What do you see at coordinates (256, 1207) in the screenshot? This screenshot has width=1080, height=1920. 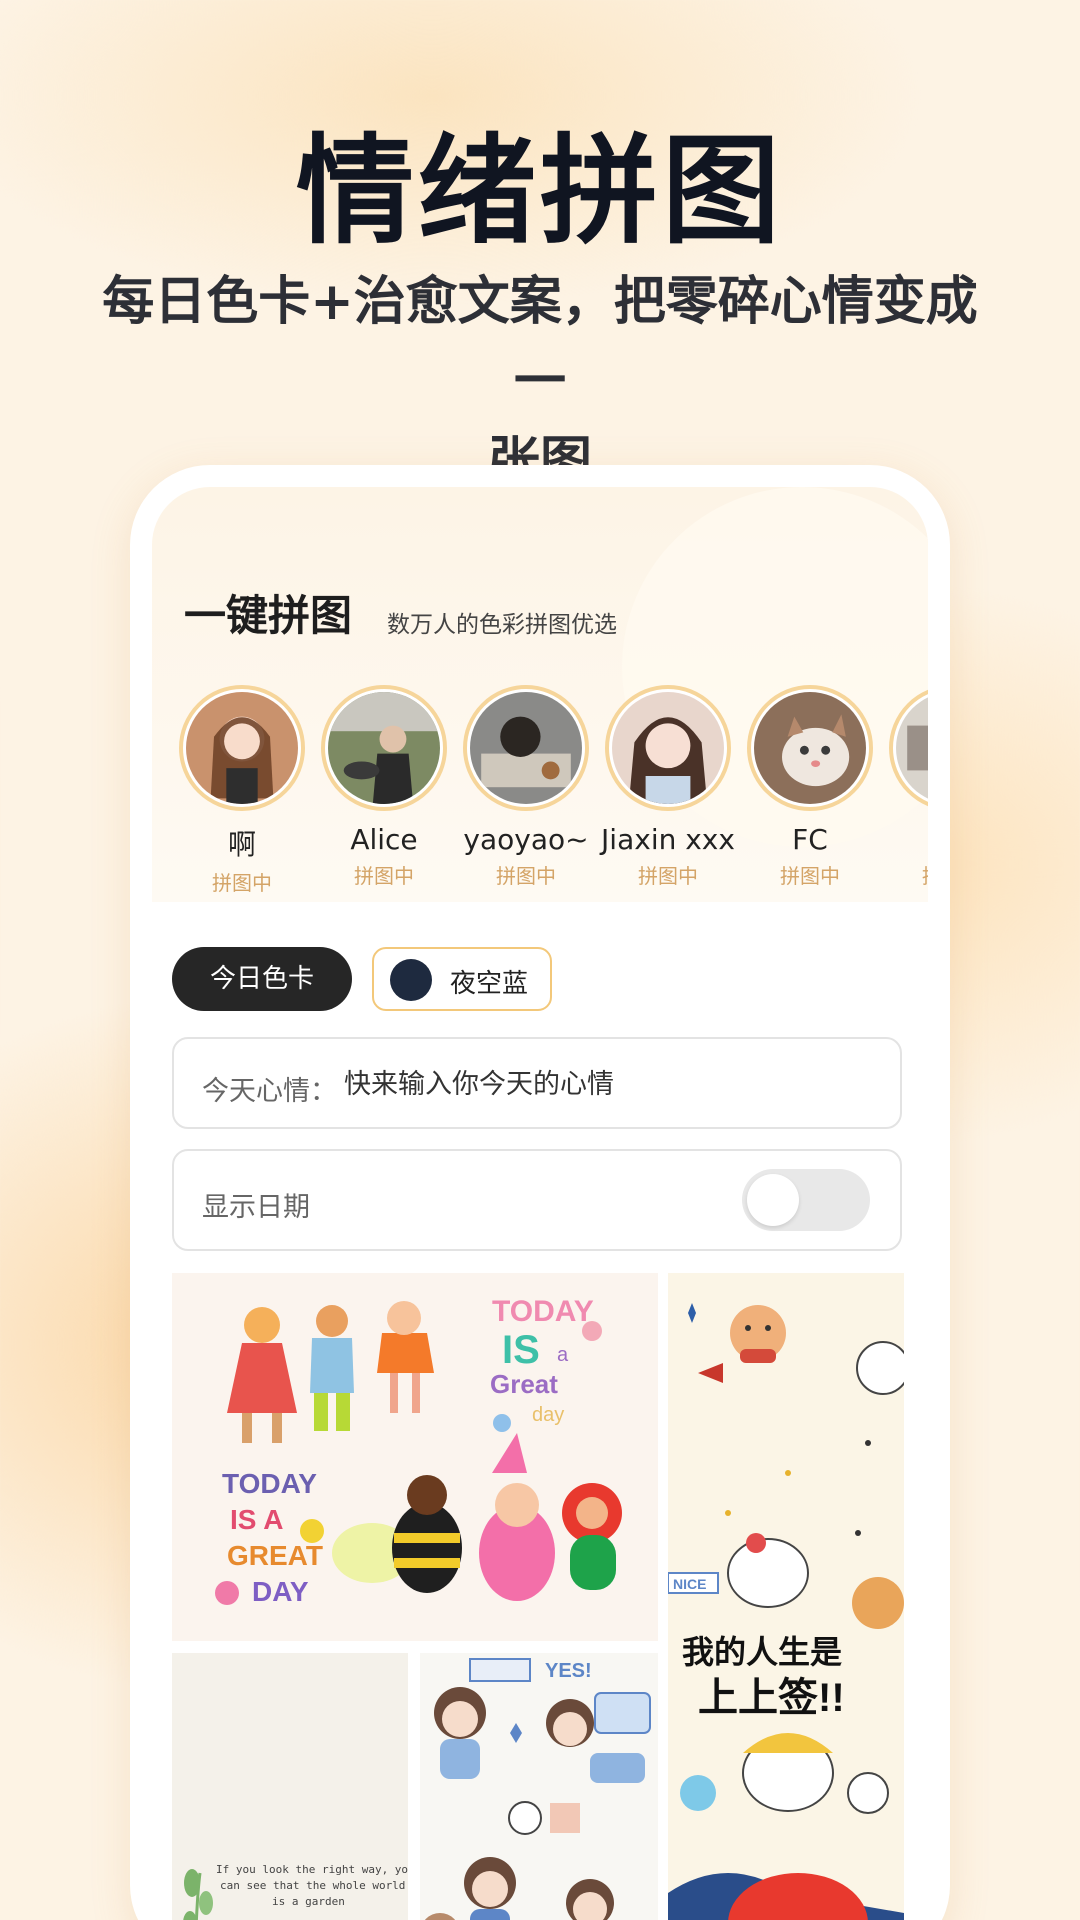 I see `show-date-label: 显示日期` at bounding box center [256, 1207].